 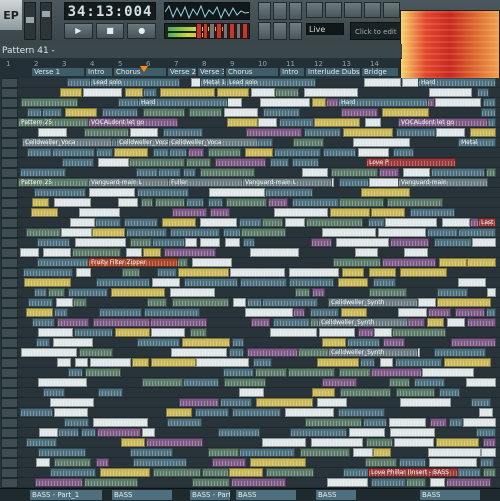 I want to click on play-button: ▶, so click(x=78, y=31).